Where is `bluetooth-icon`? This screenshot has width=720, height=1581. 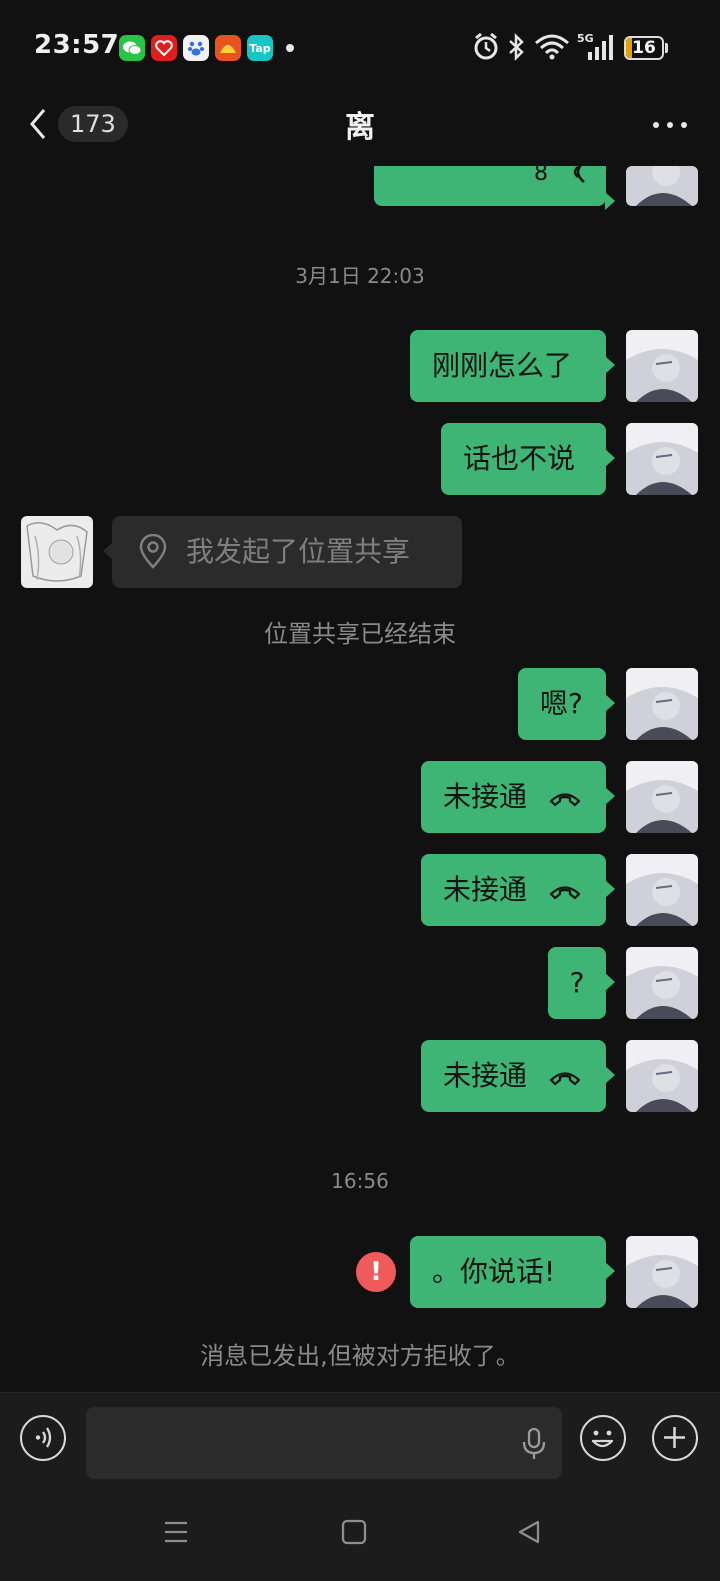
bluetooth-icon is located at coordinates (516, 47).